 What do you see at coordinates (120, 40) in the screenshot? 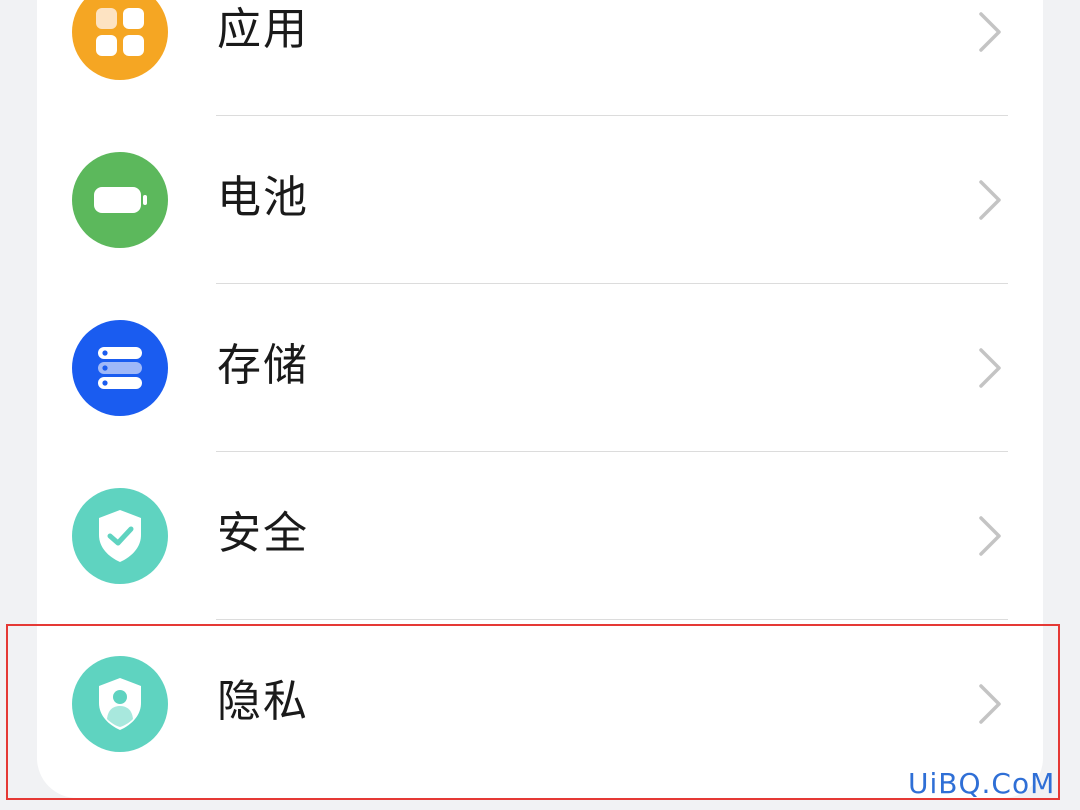
I see `apps-icon` at bounding box center [120, 40].